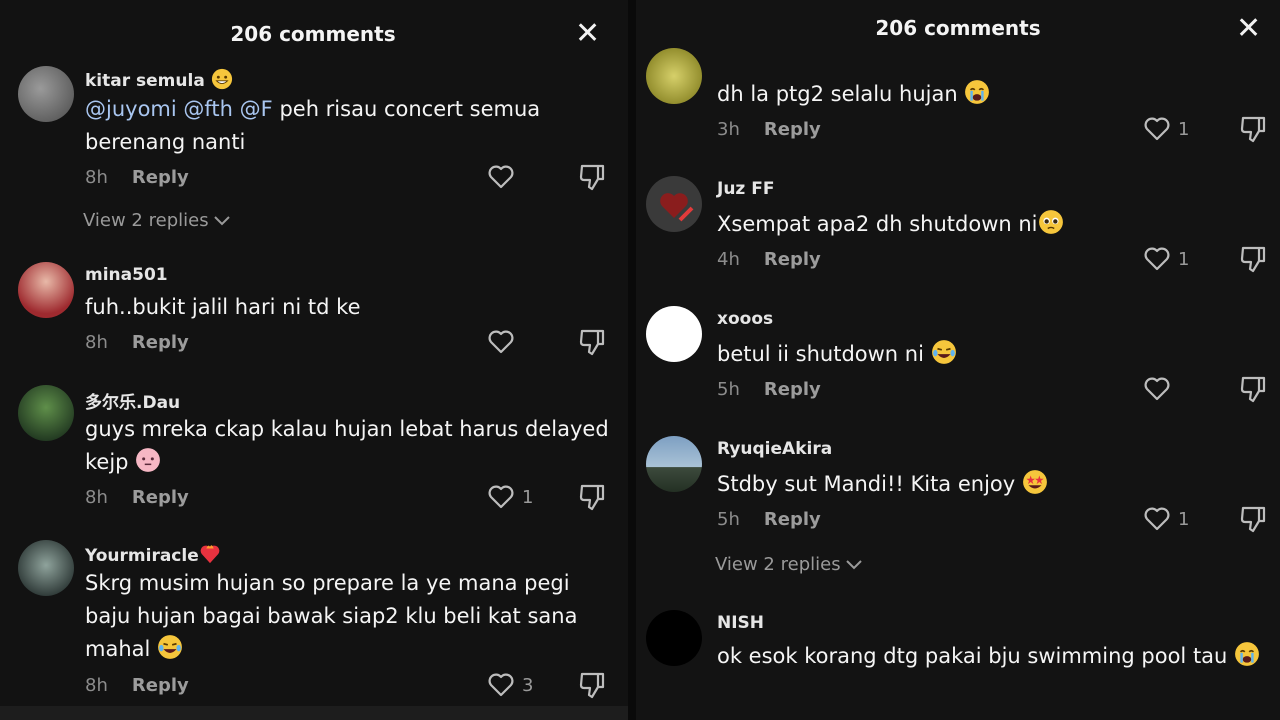 The height and width of the screenshot is (720, 1280). Describe the element at coordinates (223, 307) in the screenshot. I see `comment-text: fuh..bukit jalil hari ni td ke` at that location.